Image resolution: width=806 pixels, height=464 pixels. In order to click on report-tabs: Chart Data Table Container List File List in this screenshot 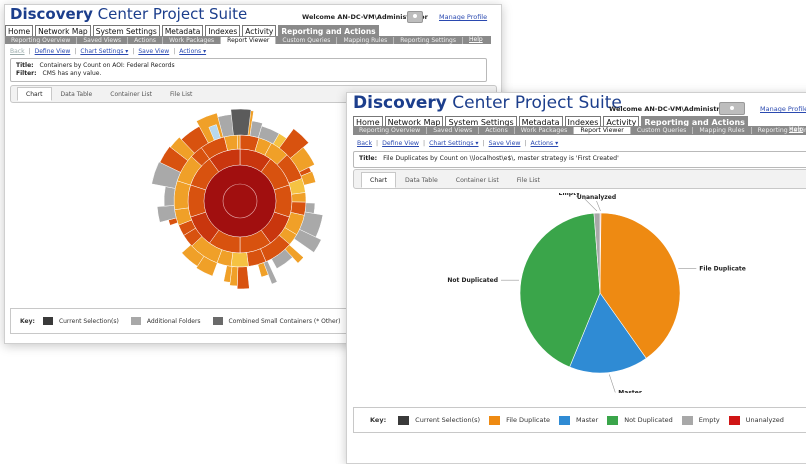, I will do `click(455, 180)`.